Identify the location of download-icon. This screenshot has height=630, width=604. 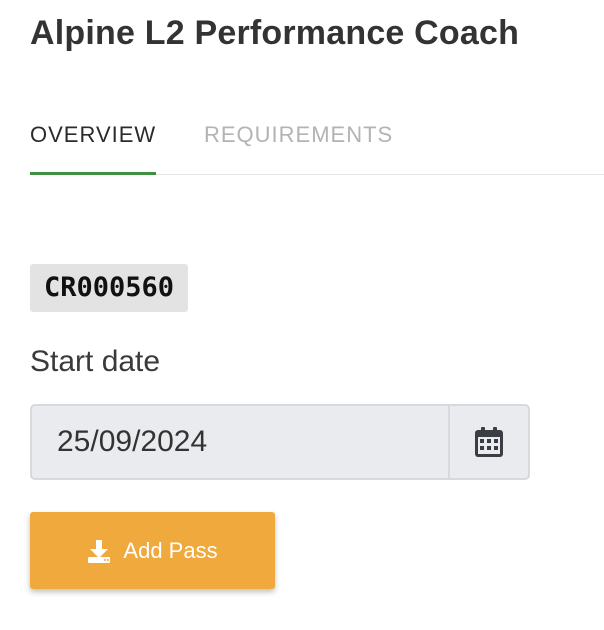
(99, 551).